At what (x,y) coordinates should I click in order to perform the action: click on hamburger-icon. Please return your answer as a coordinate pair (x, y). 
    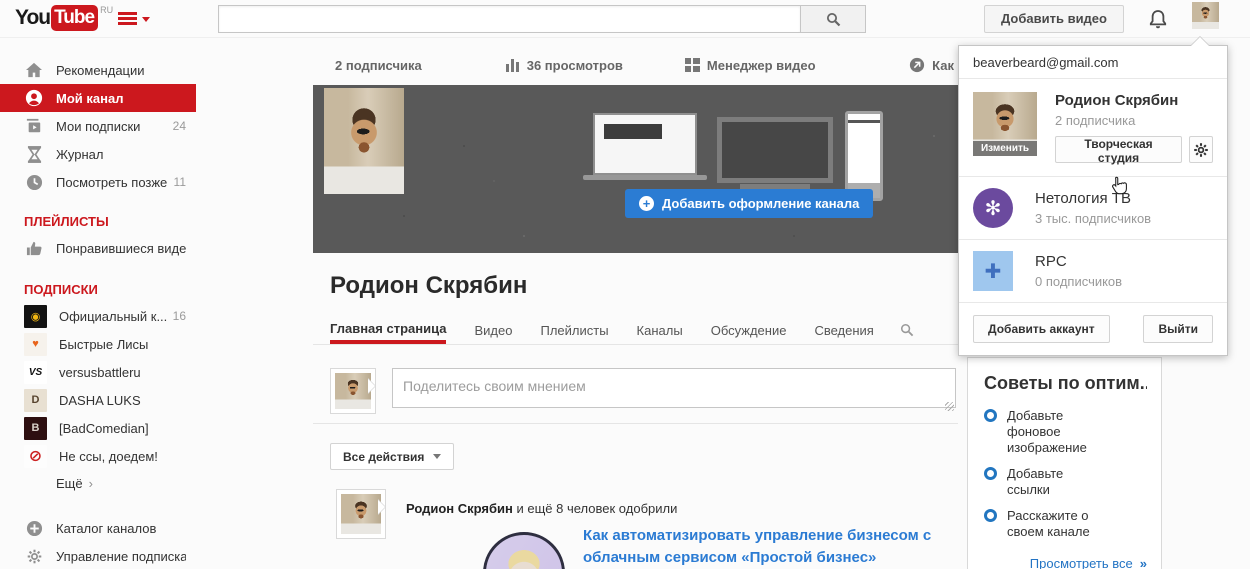
    Looking at the image, I should click on (127, 19).